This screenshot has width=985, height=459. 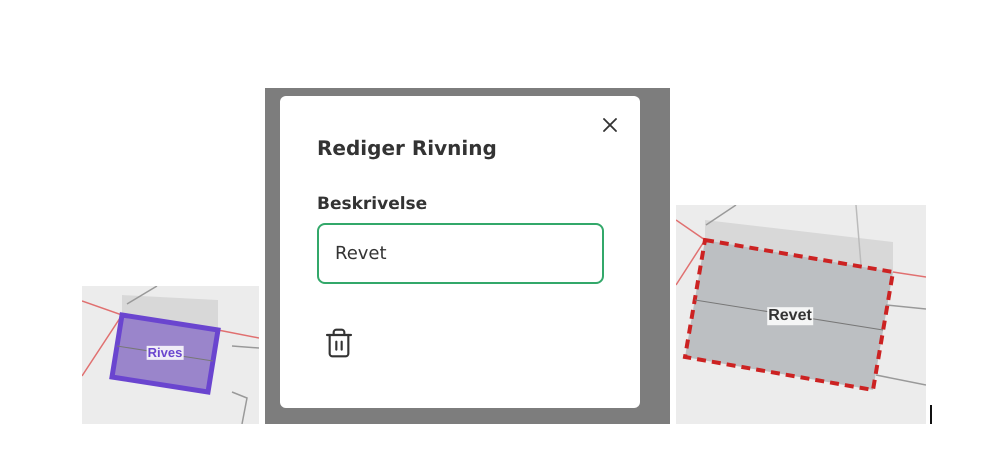 What do you see at coordinates (407, 148) in the screenshot?
I see `dialog-title: Rediger Rivning` at bounding box center [407, 148].